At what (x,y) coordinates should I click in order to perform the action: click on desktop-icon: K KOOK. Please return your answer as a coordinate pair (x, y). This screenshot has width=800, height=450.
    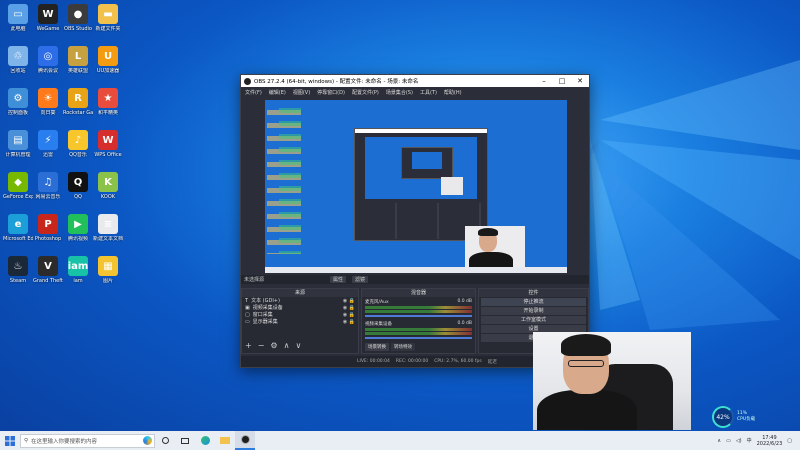
    Looking at the image, I should click on (108, 186).